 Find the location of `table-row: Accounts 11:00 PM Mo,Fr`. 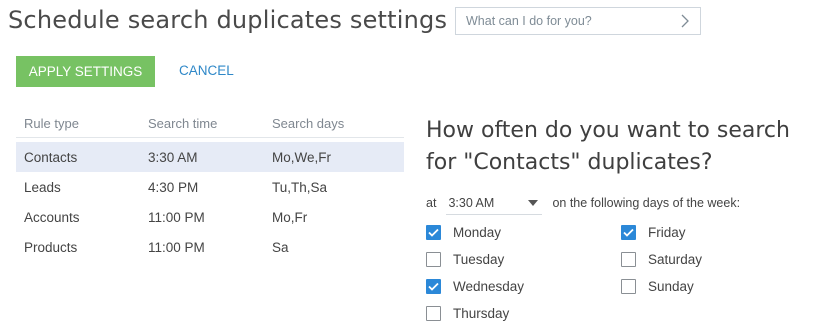

table-row: Accounts 11:00 PM Mo,Fr is located at coordinates (210, 217).